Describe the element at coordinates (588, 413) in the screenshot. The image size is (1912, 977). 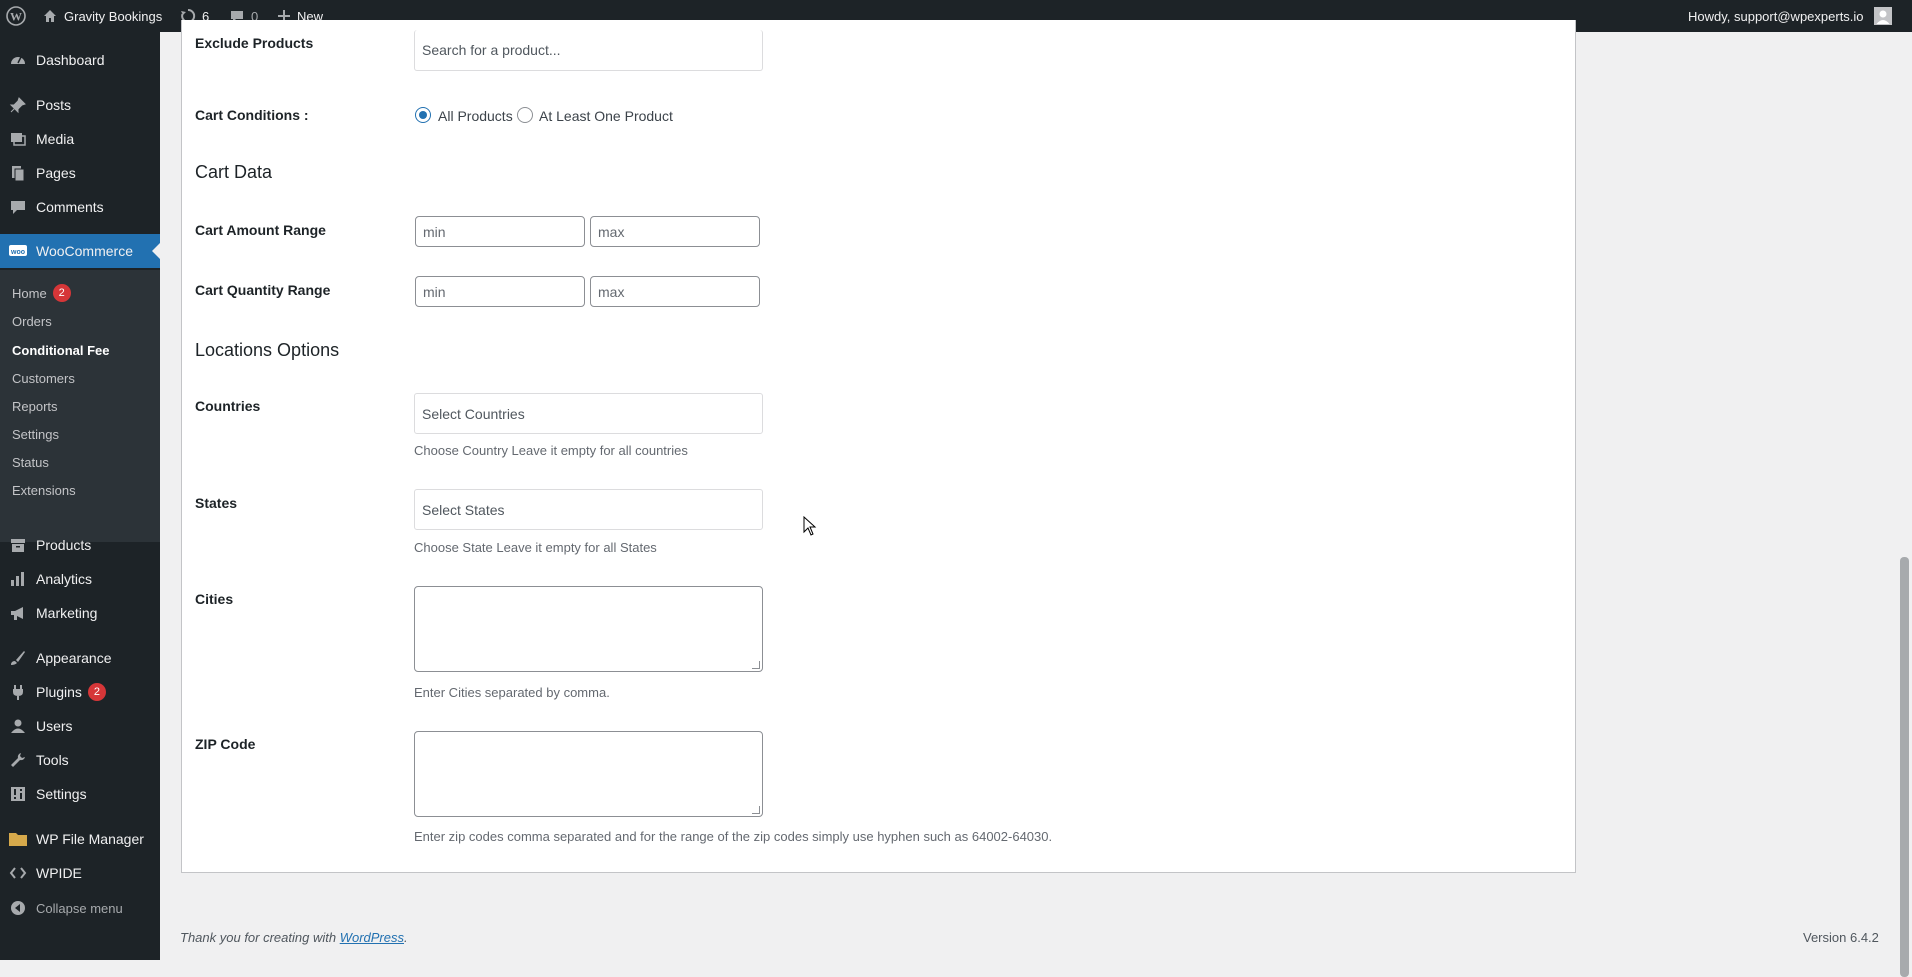
I see `countries-select: Select Countries` at that location.